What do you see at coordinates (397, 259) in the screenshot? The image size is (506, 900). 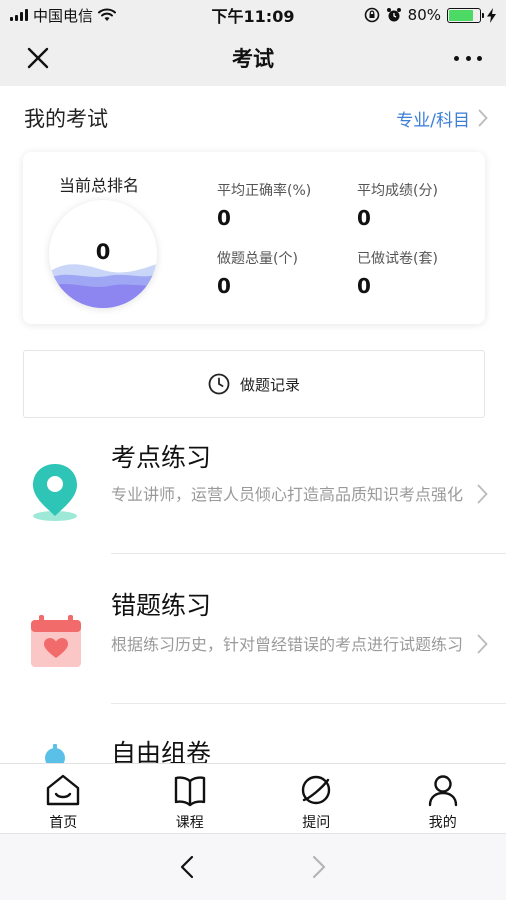 I see `stat-label: 已做试卷(套)` at bounding box center [397, 259].